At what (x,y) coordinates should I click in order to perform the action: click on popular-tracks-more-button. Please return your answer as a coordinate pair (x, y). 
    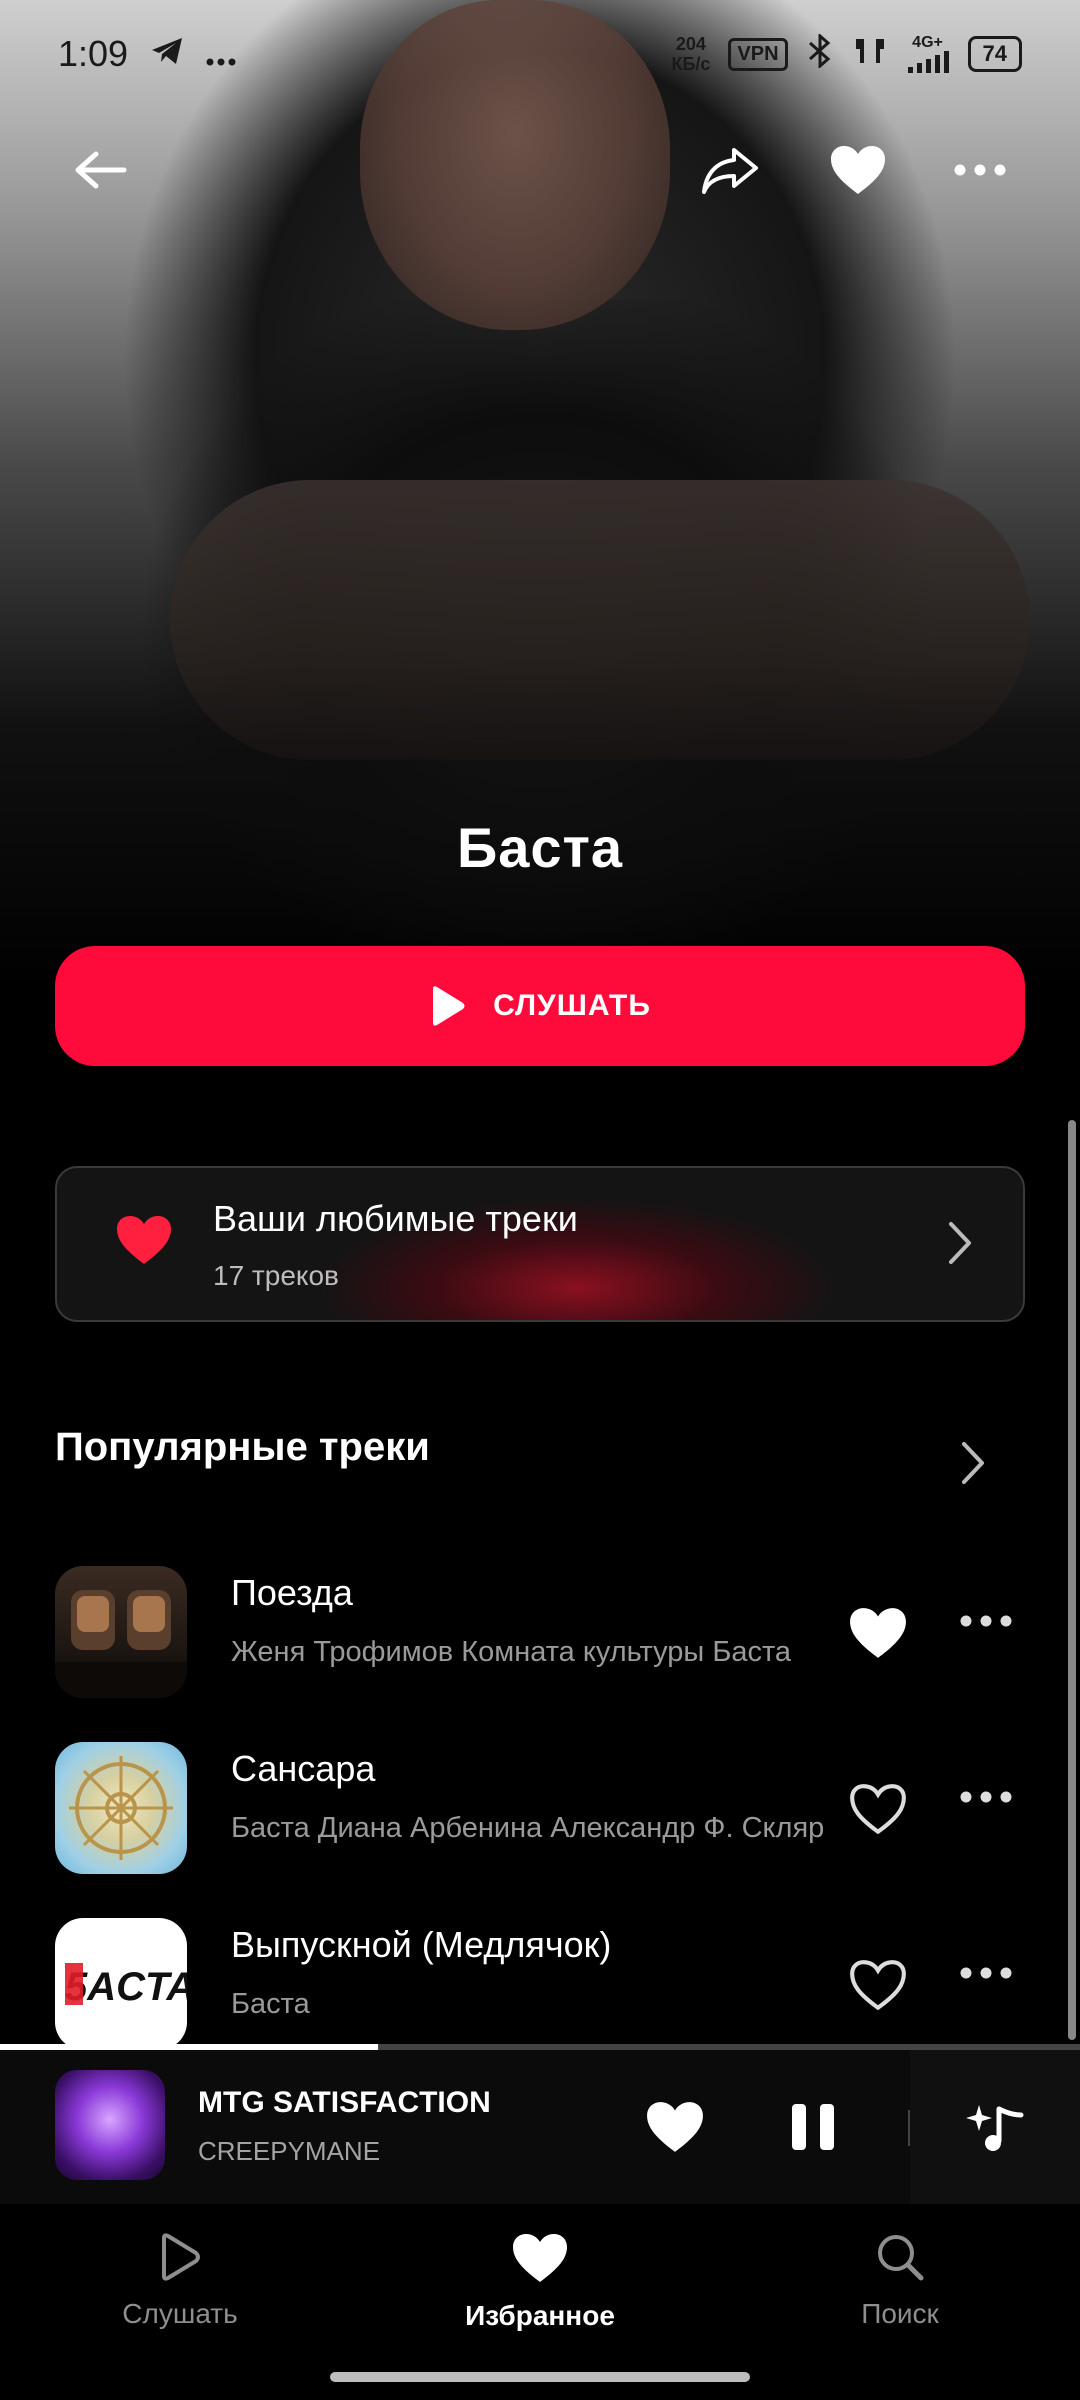
    Looking at the image, I should click on (973, 1465).